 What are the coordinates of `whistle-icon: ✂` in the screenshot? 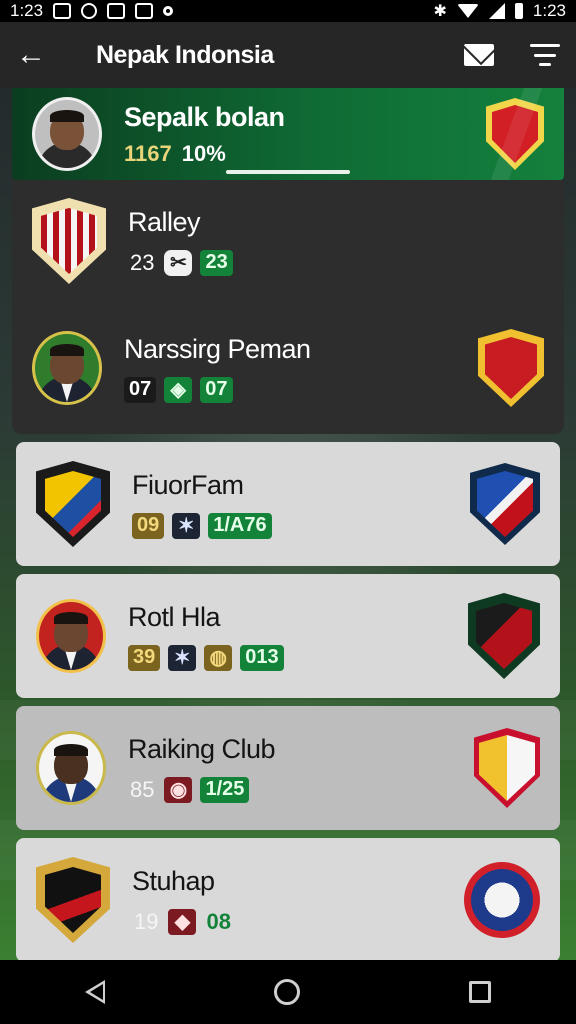 It's located at (178, 262).